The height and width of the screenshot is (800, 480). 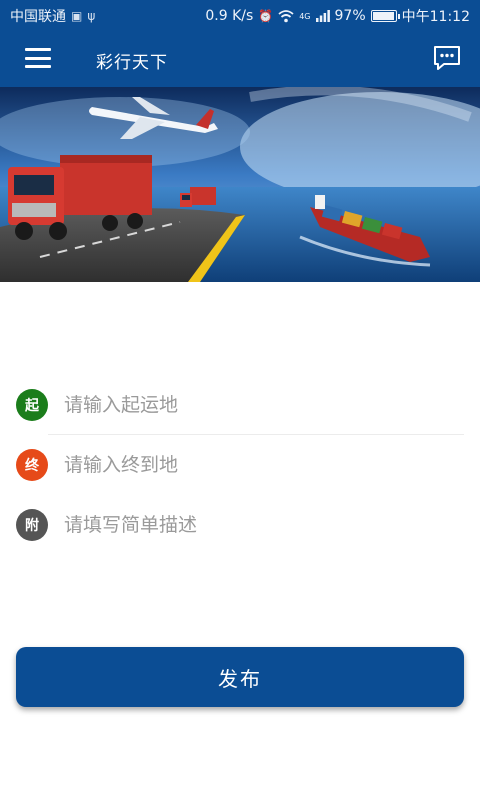 I want to click on battery-percent: 97%, so click(x=350, y=16).